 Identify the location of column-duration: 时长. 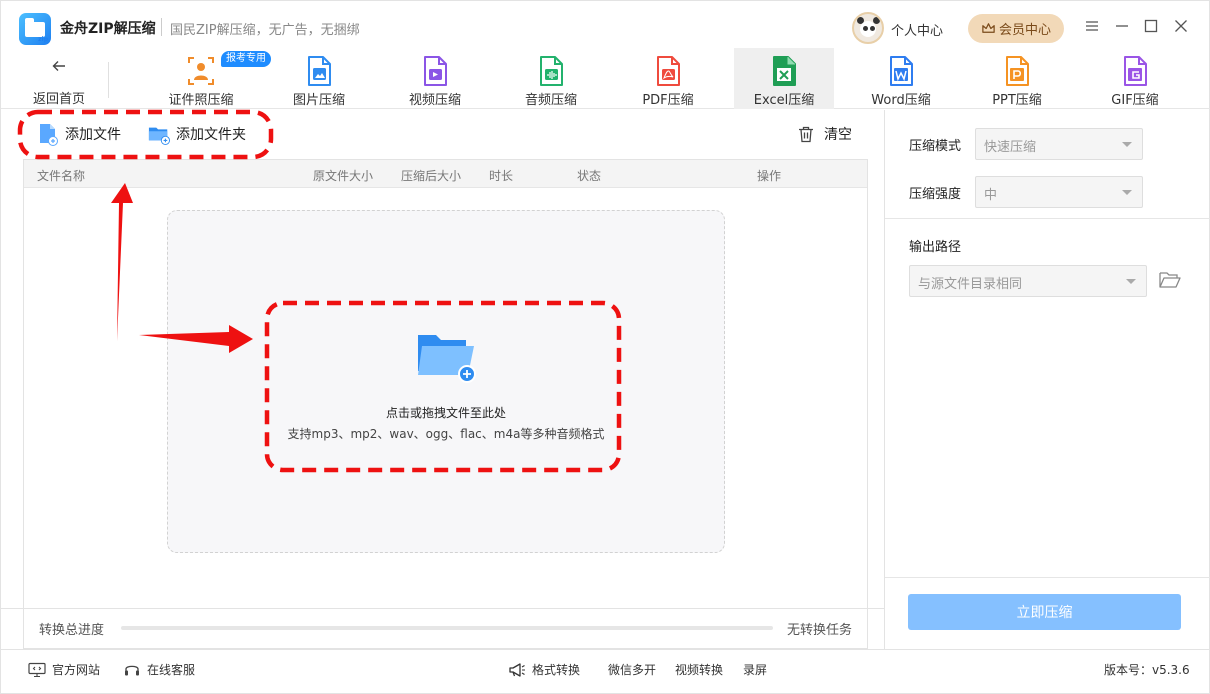
(501, 176).